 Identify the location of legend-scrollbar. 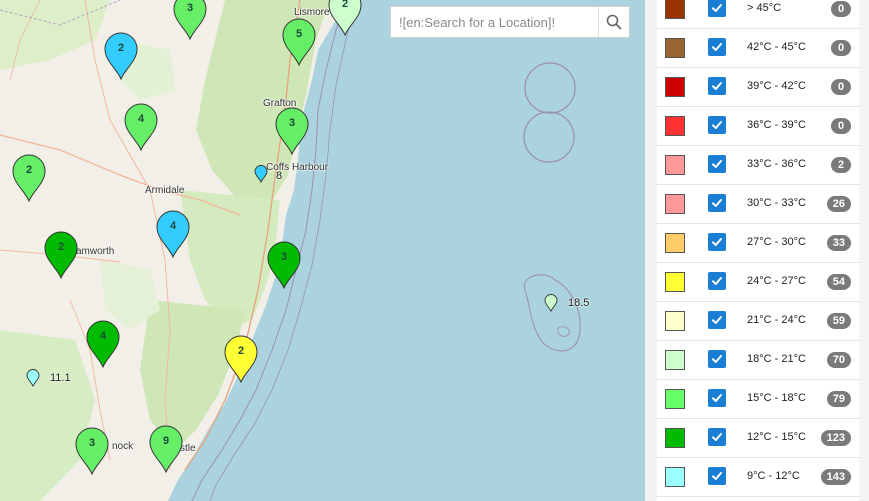
(864, 250).